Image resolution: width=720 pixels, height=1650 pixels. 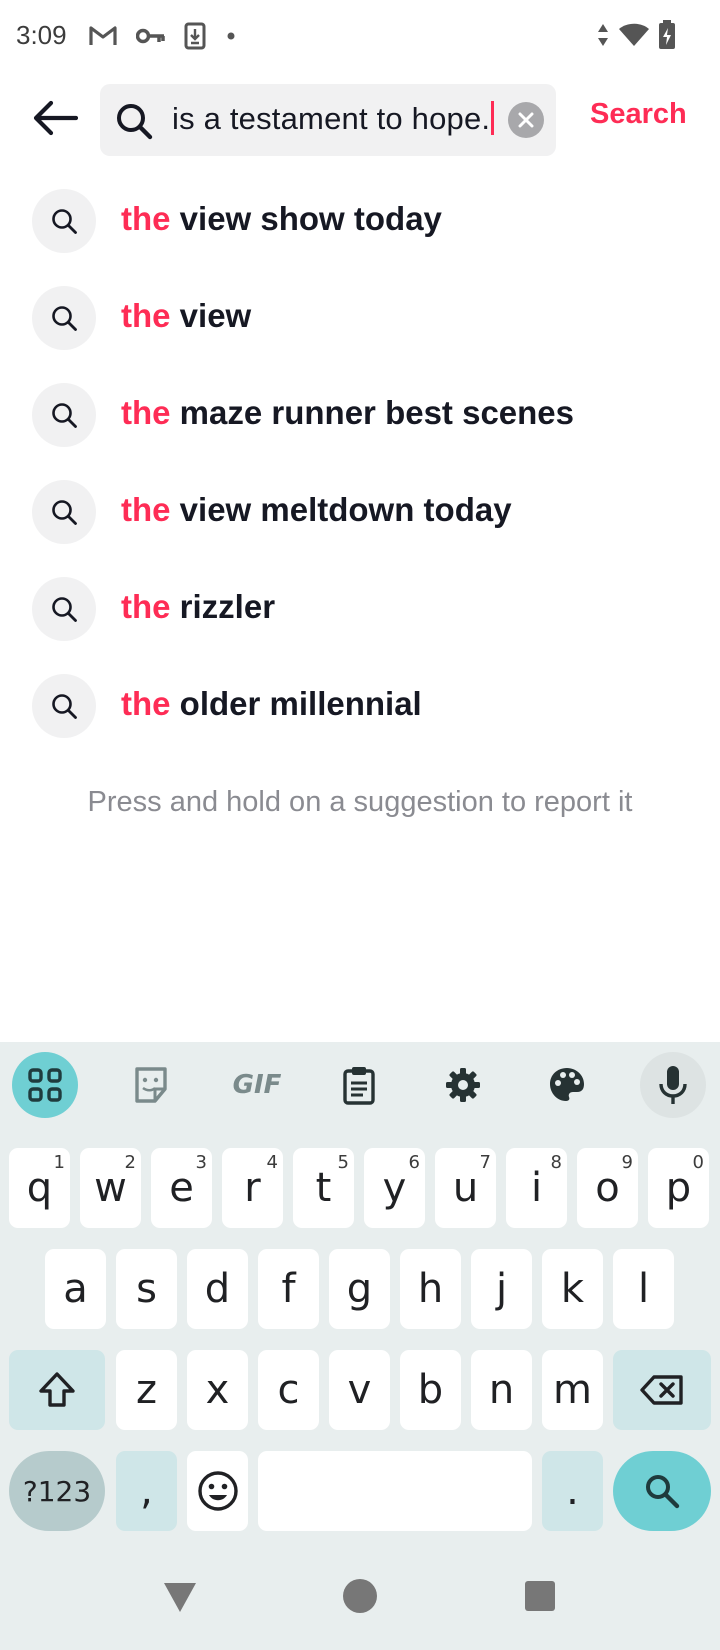 I want to click on back-arrow-icon, so click(x=55, y=118).